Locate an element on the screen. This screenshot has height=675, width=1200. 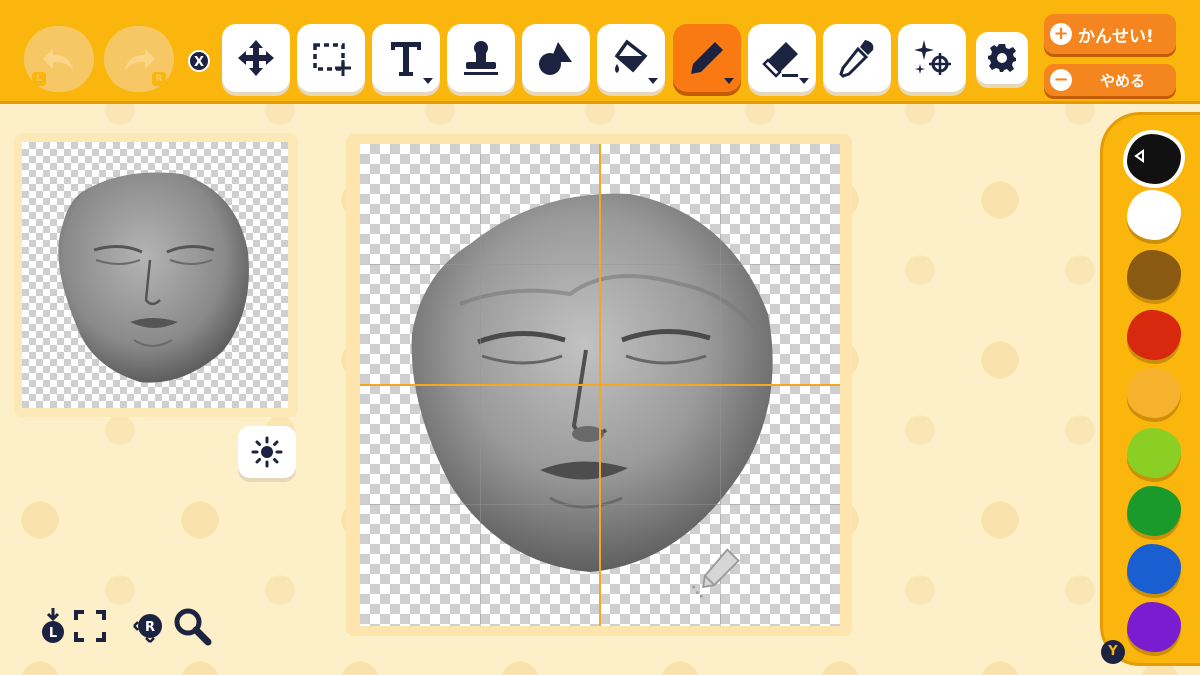
brightness-button is located at coordinates (267, 452).